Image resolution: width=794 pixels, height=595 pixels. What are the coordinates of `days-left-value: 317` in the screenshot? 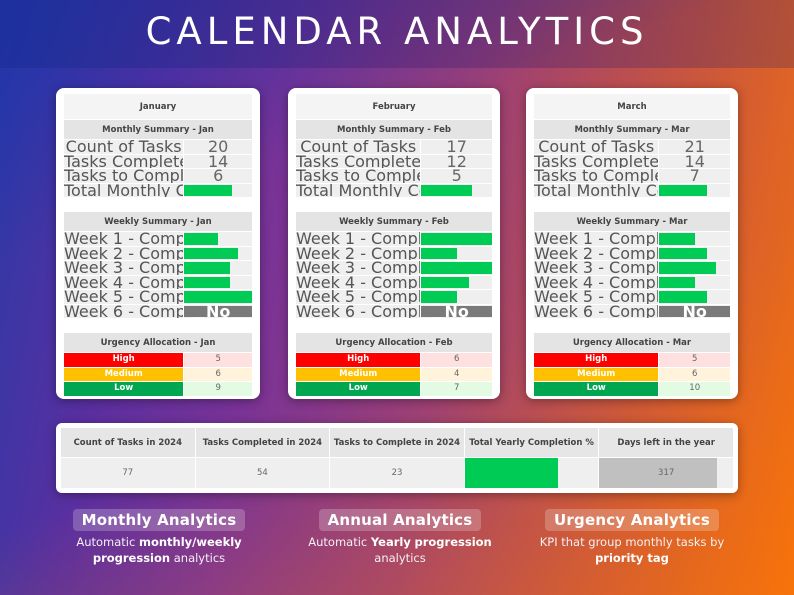 It's located at (666, 473).